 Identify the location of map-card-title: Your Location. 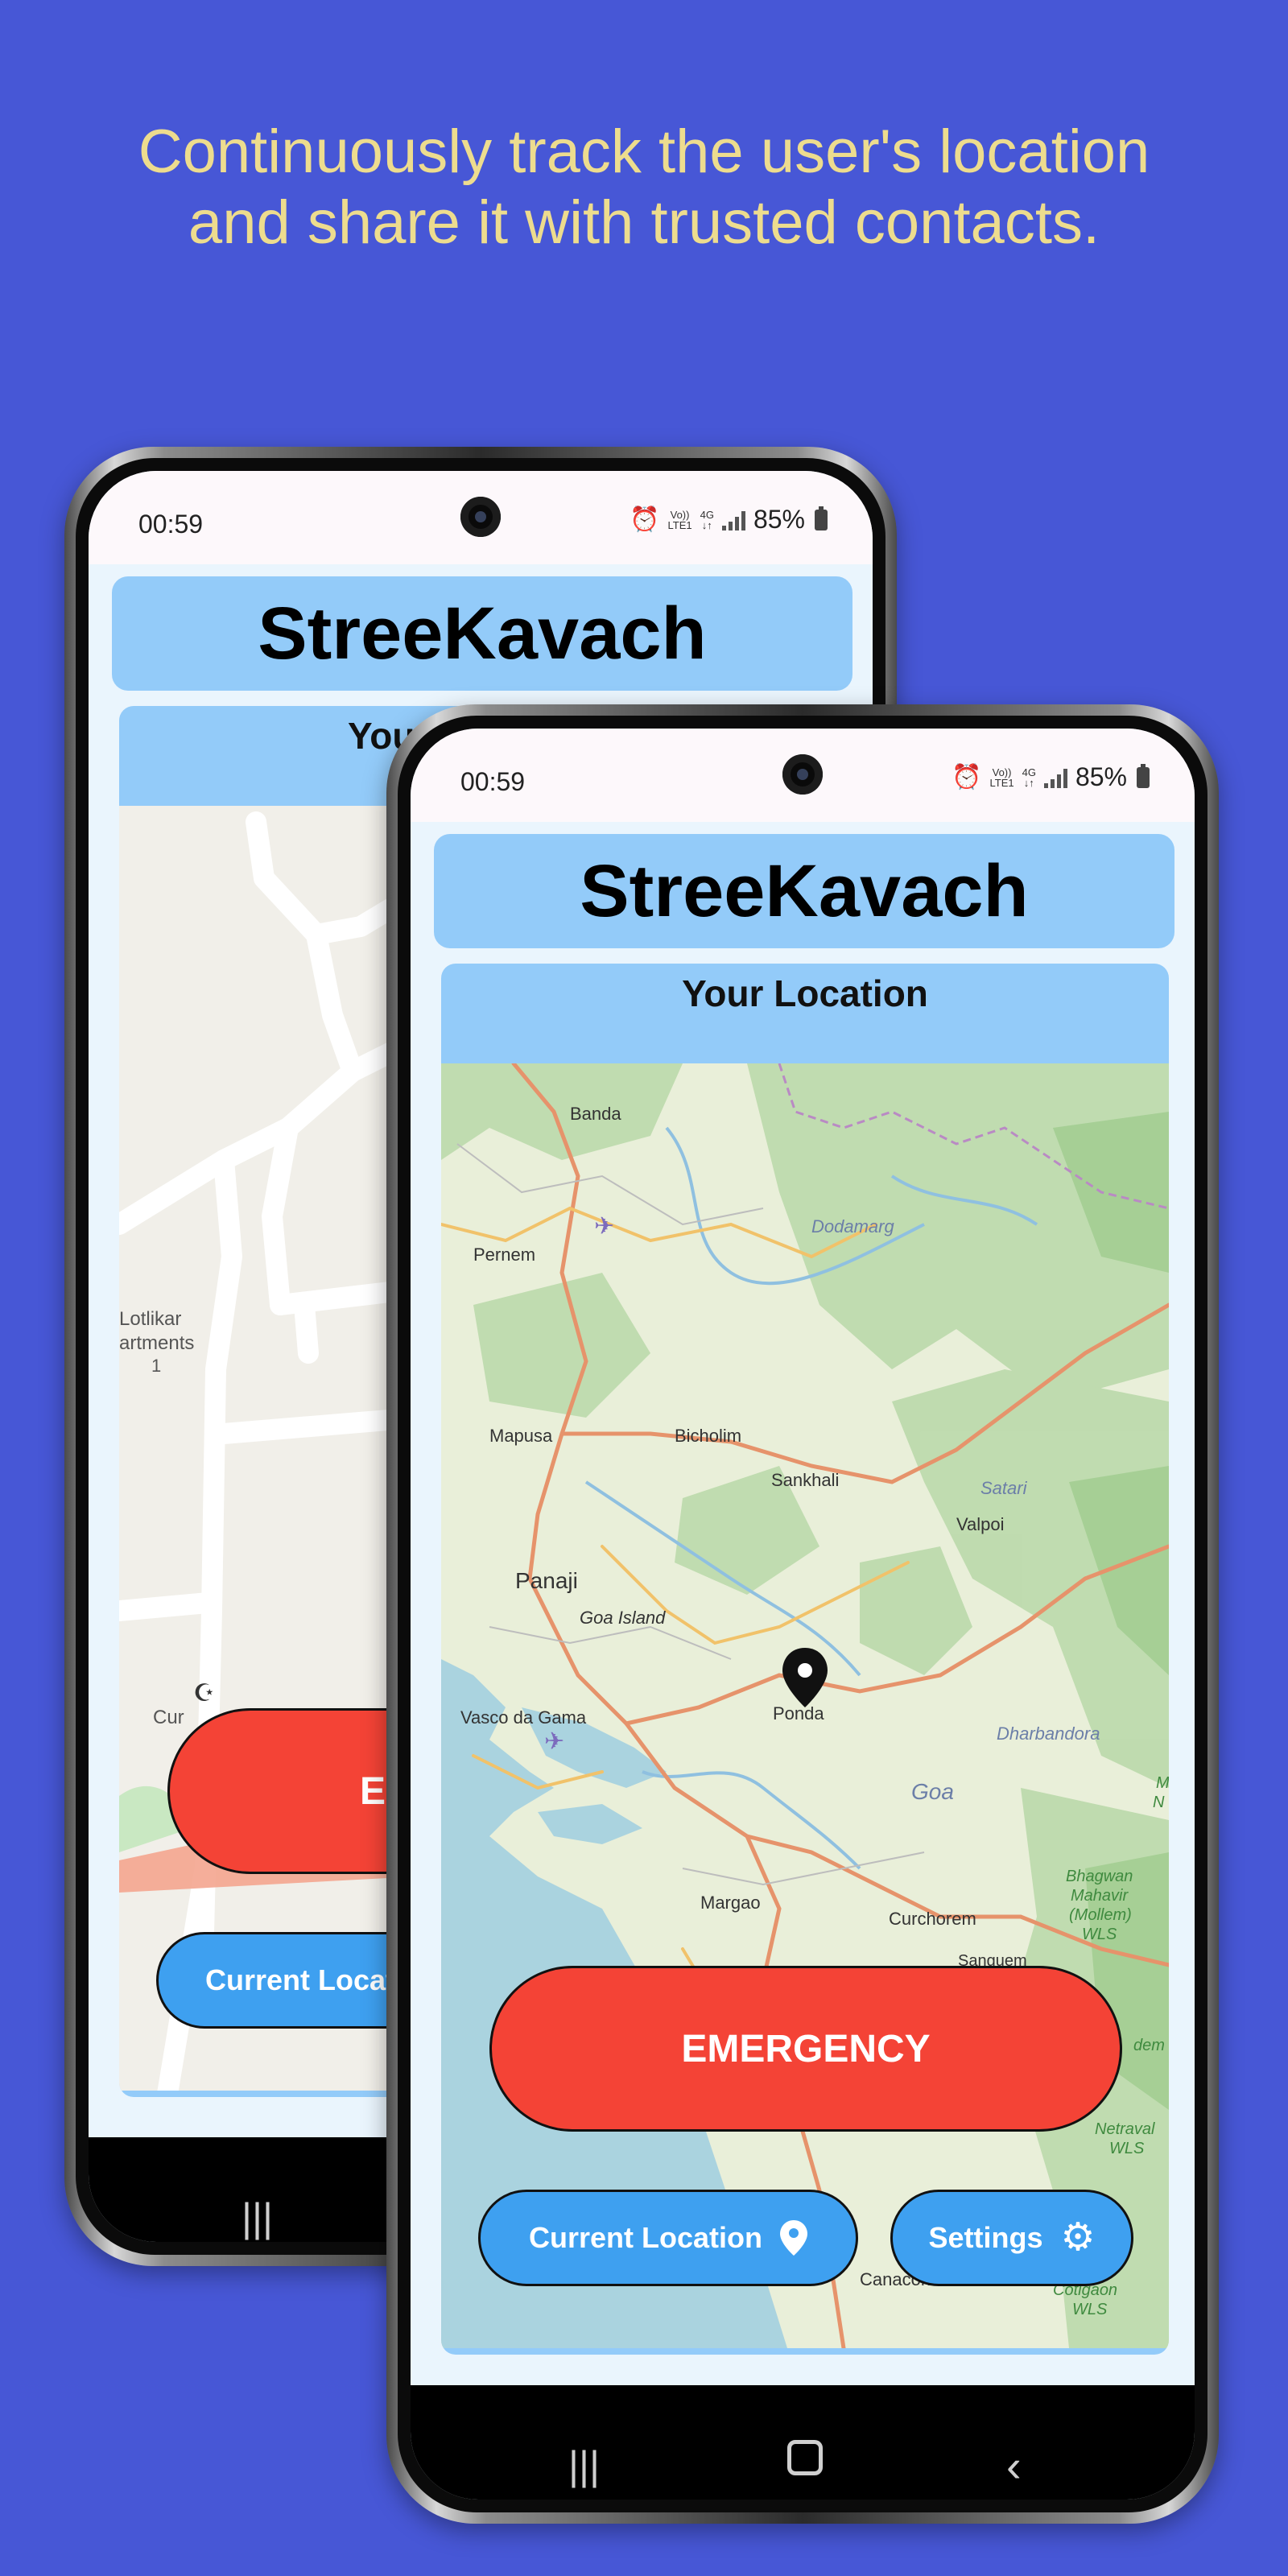
(805, 993).